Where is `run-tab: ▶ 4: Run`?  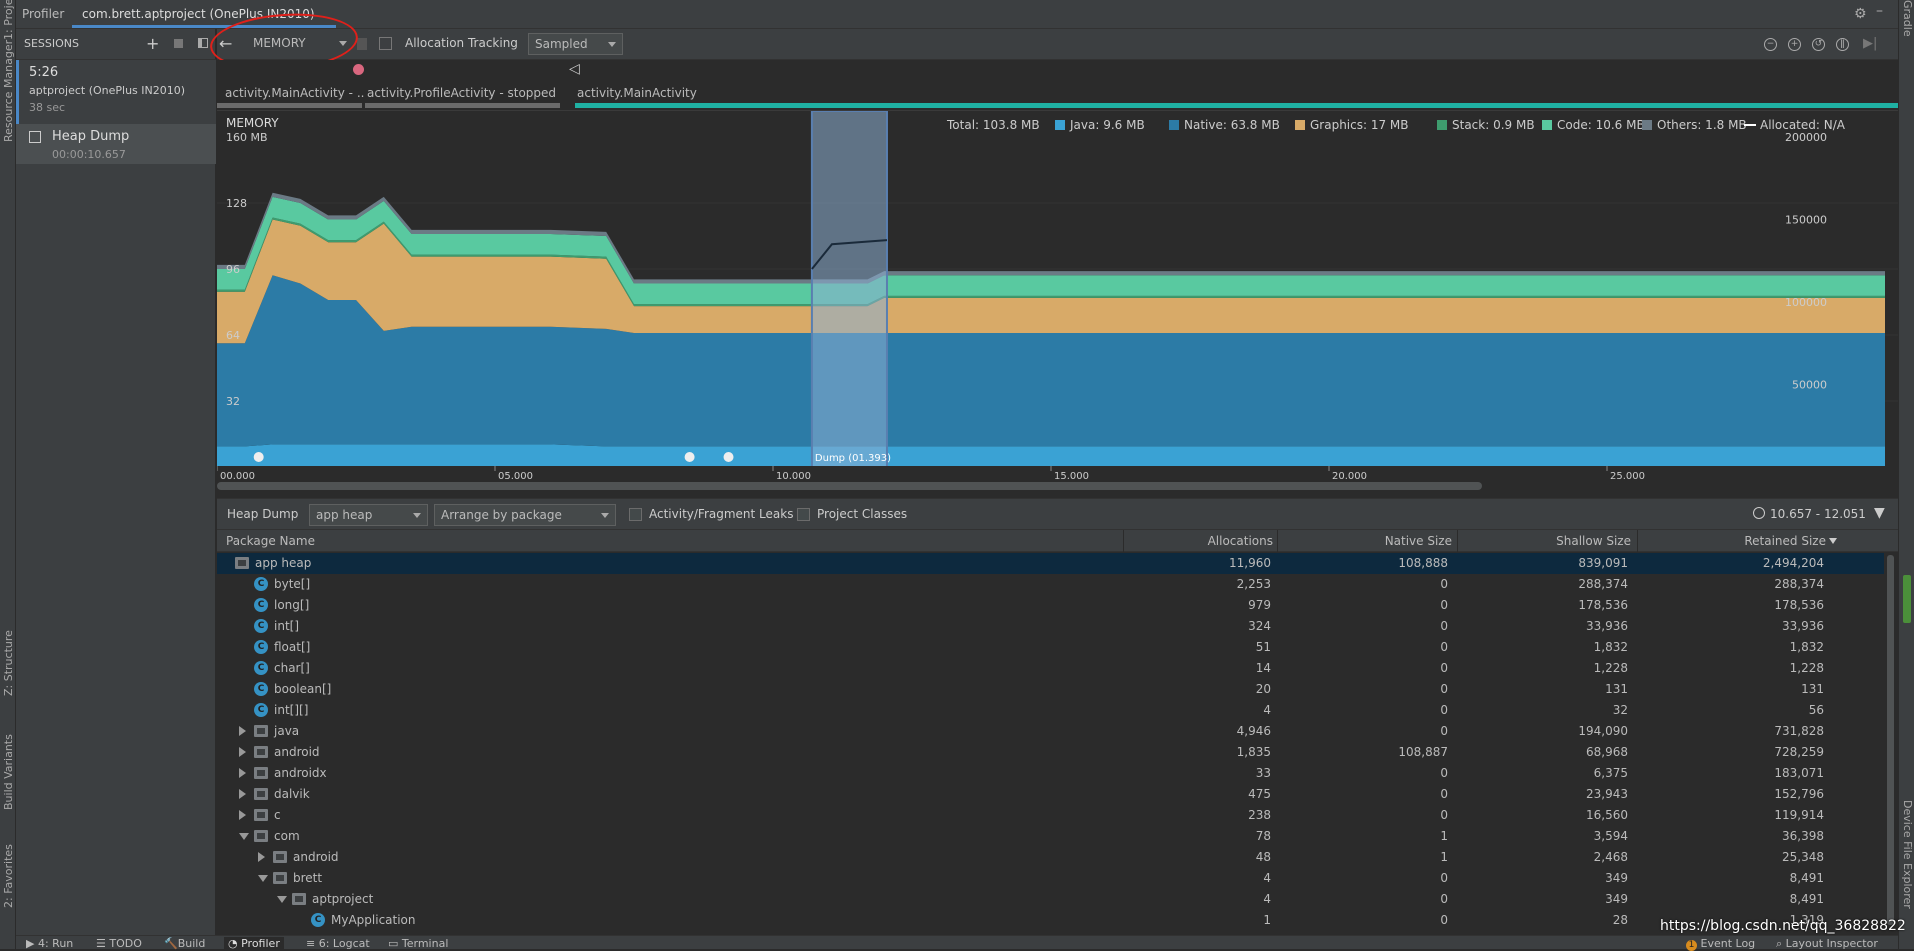
run-tab: ▶ 4: Run is located at coordinates (49, 943).